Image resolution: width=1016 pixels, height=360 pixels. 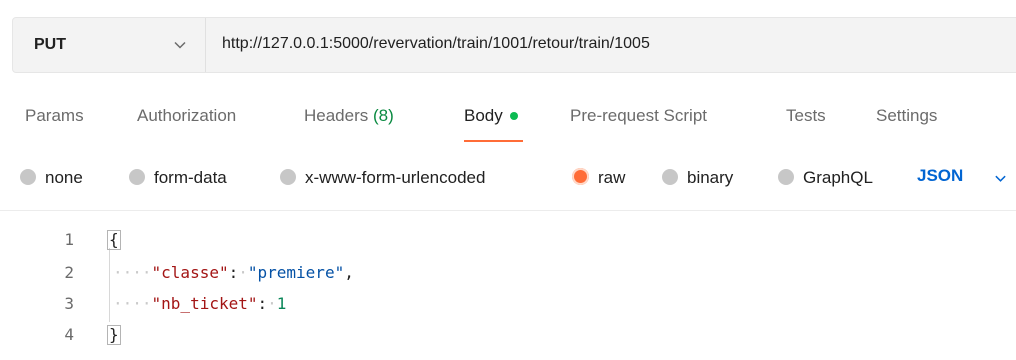 I want to click on radio-form-data: form-data, so click(x=178, y=179).